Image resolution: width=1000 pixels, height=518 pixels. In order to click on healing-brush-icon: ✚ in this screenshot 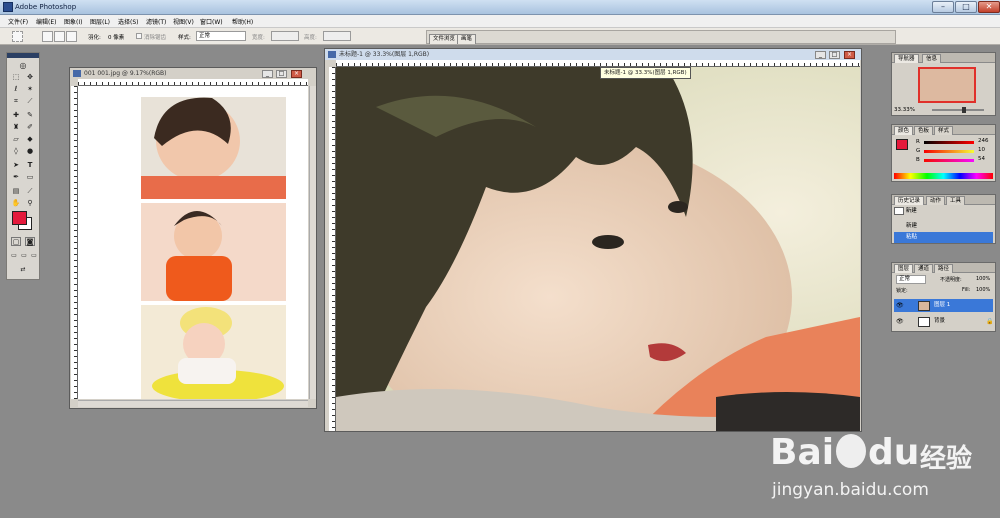, I will do `click(16, 115)`.